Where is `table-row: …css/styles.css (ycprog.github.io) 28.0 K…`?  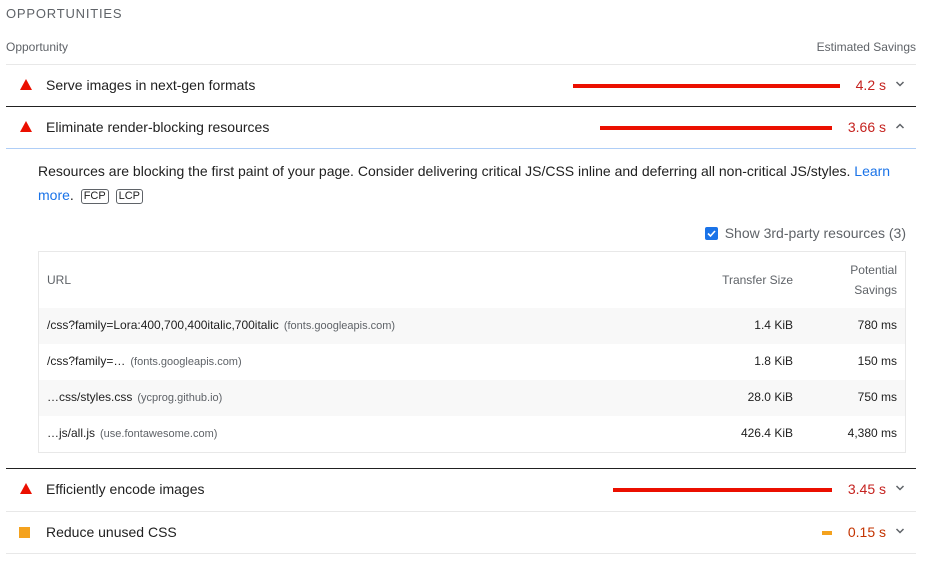
table-row: …css/styles.css (ycprog.github.io) 28.0 K… is located at coordinates (472, 398).